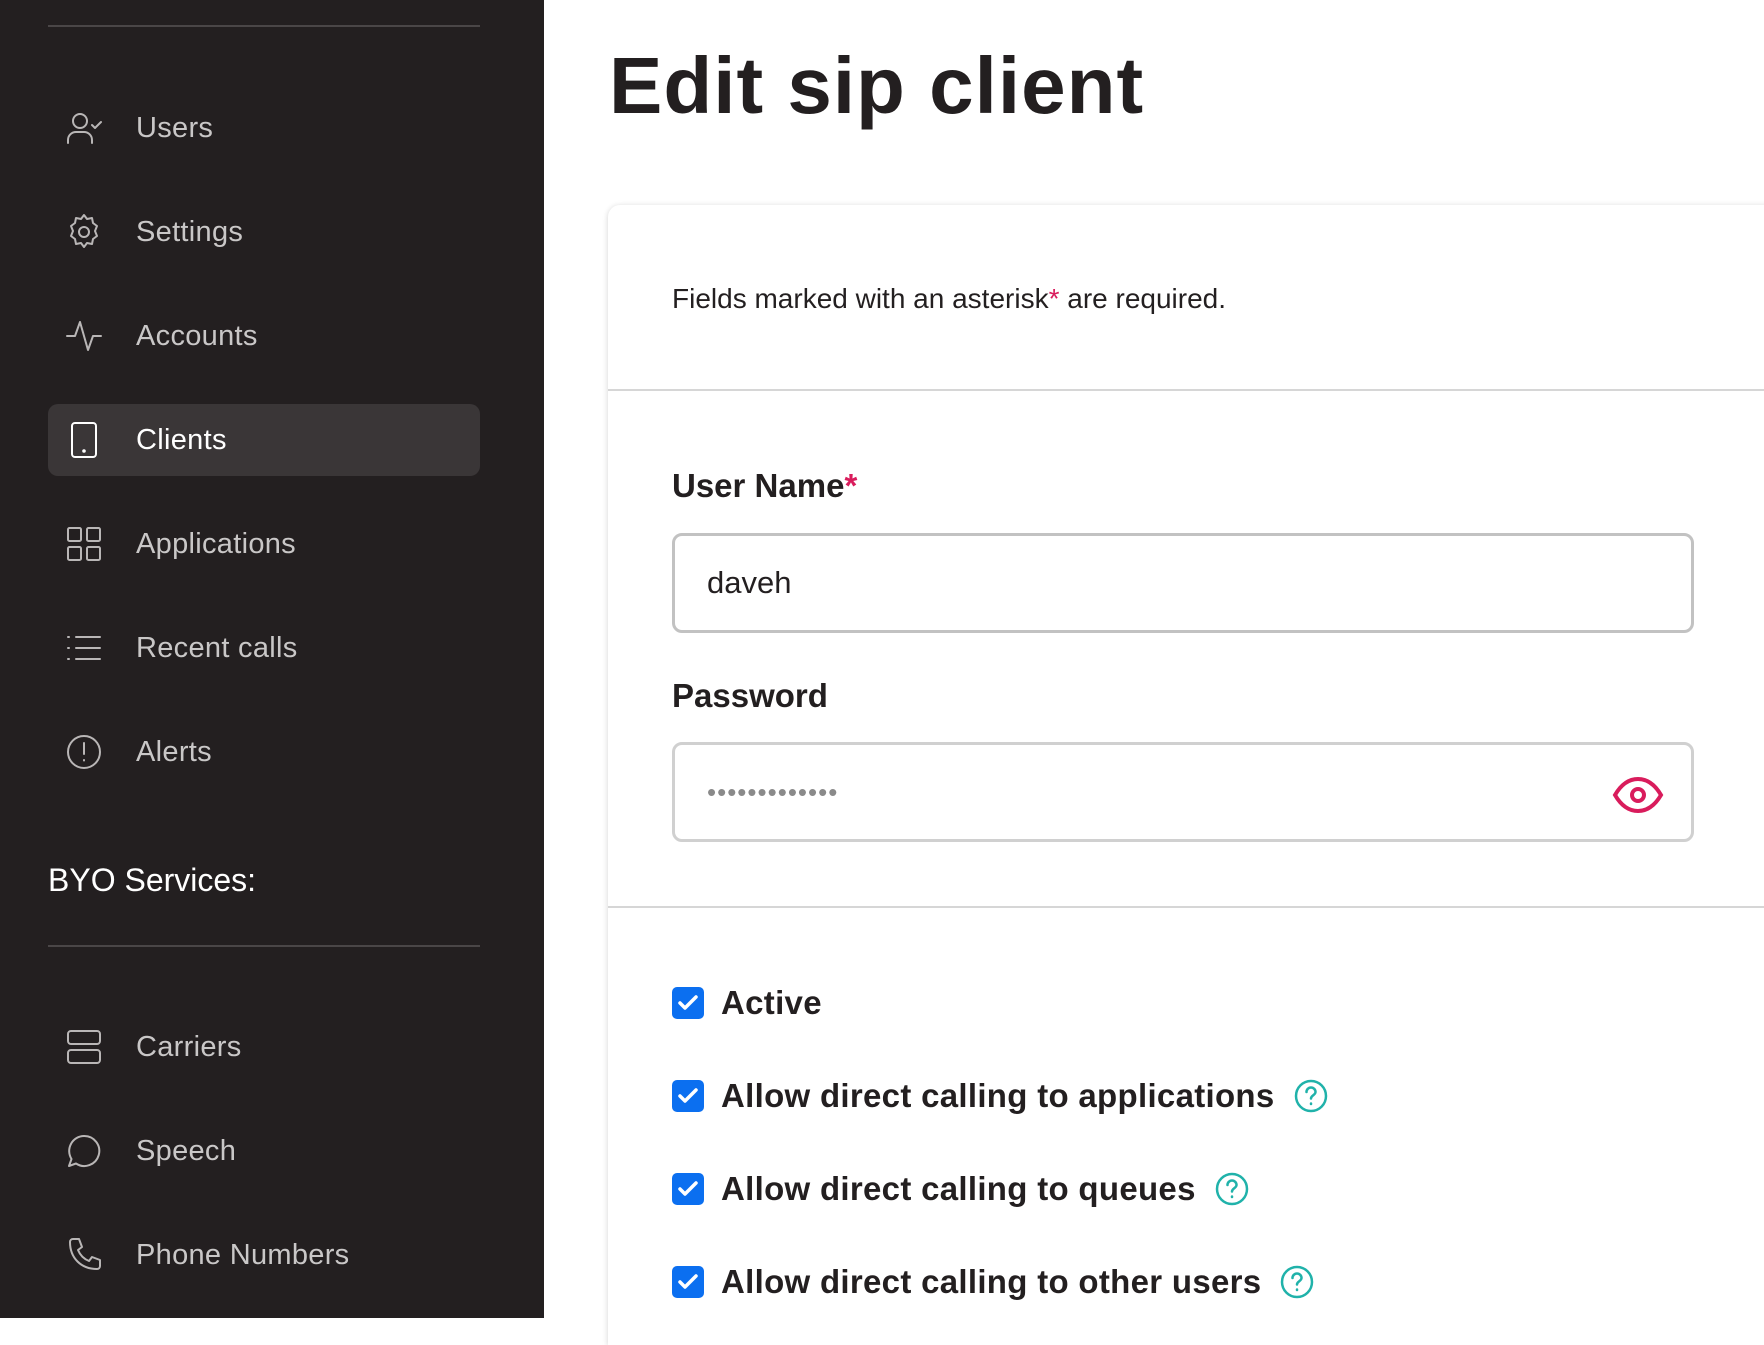 Image resolution: width=1764 pixels, height=1345 pixels. What do you see at coordinates (264, 336) in the screenshot?
I see `sidebar-item-accounts: Accounts` at bounding box center [264, 336].